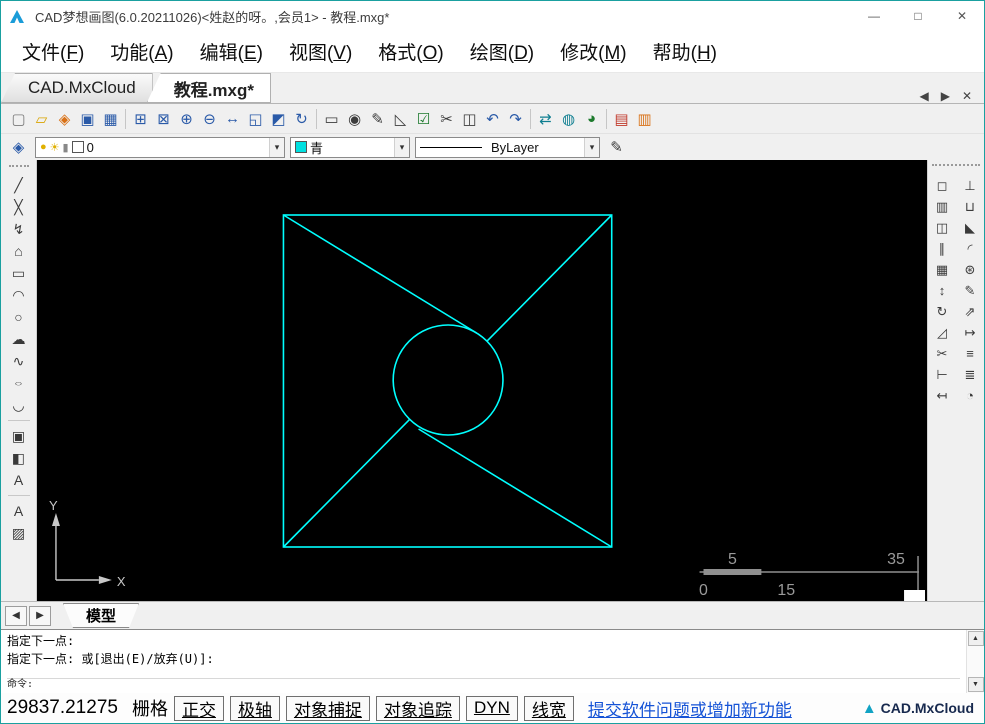  I want to click on magnify-icon: ◉, so click(354, 118).